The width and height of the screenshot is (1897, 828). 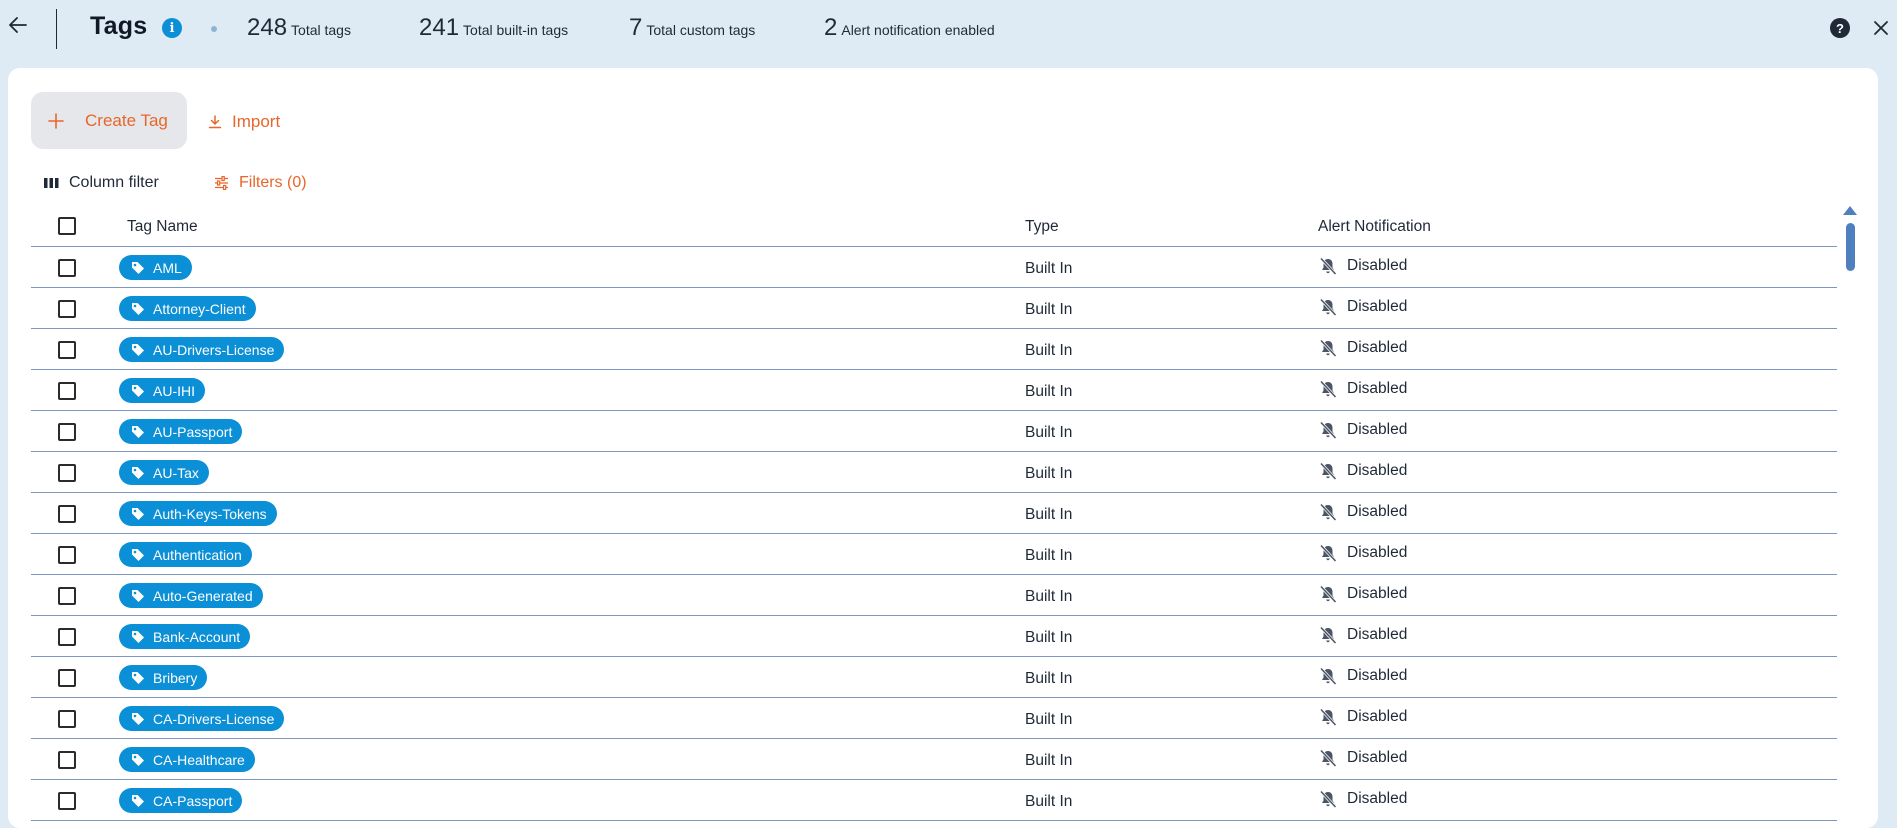 I want to click on download-icon, so click(x=215, y=122).